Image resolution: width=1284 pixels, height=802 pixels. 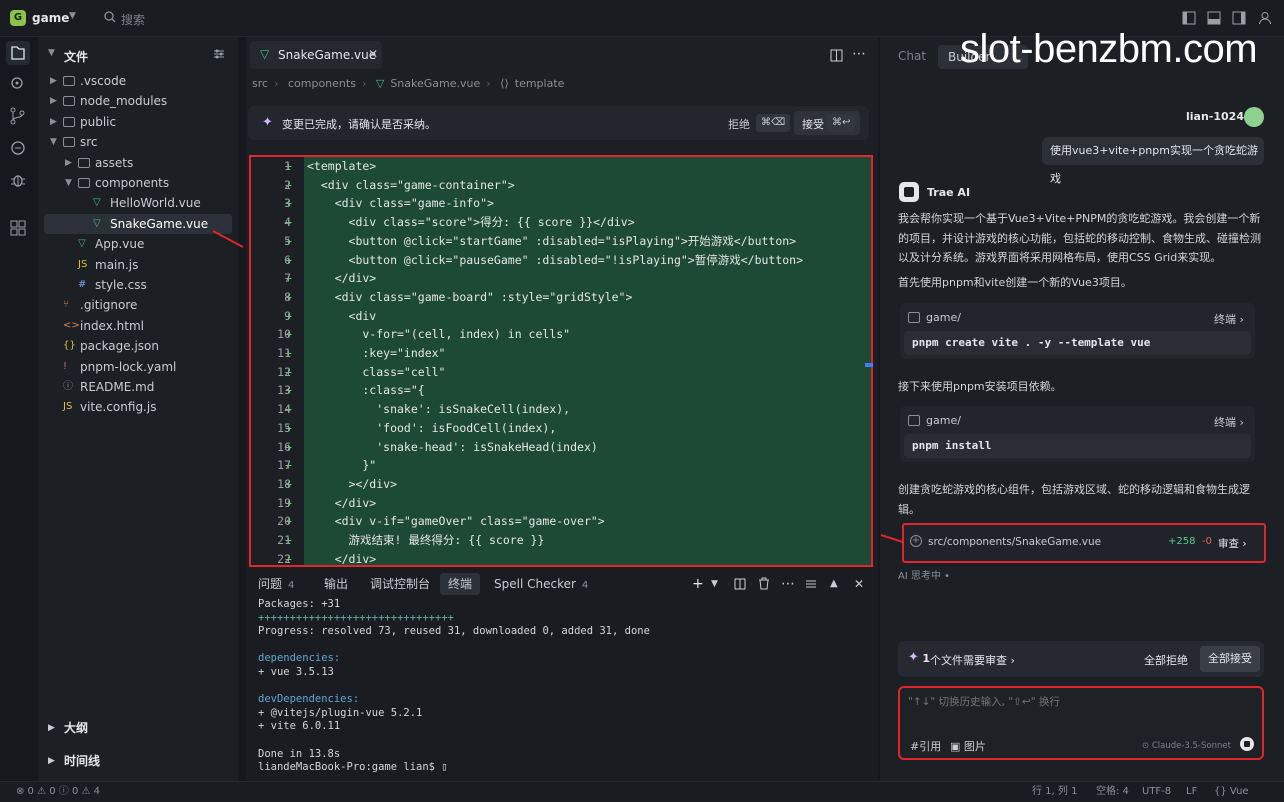 What do you see at coordinates (811, 584) in the screenshot?
I see `panel-settings-icon` at bounding box center [811, 584].